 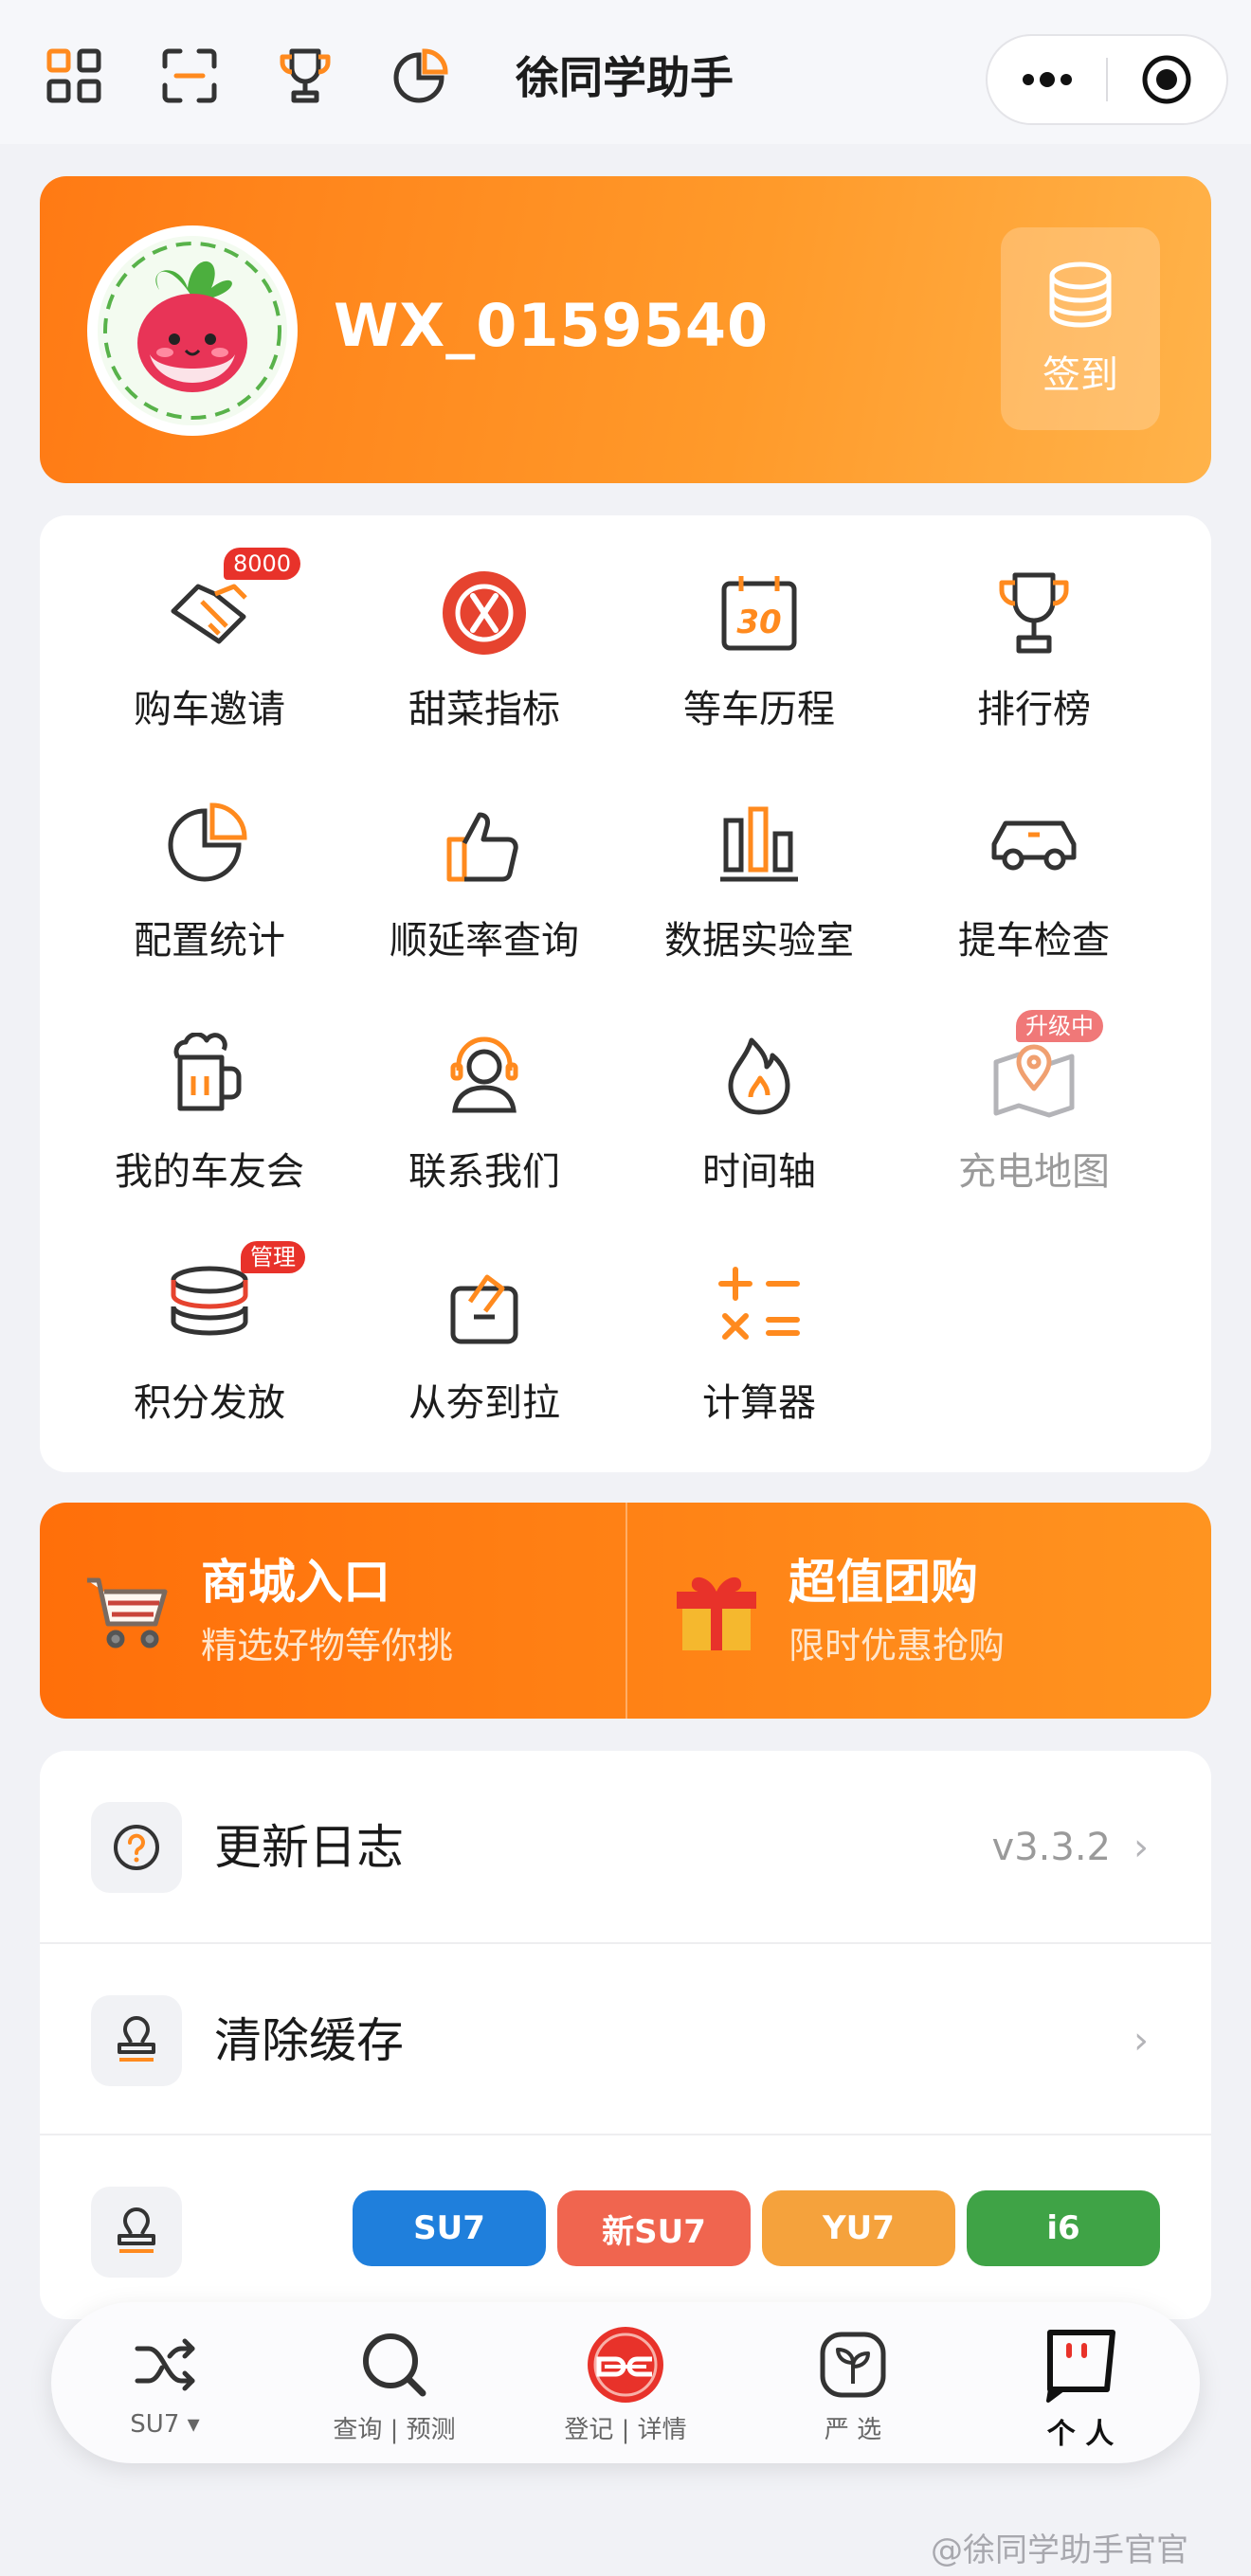 What do you see at coordinates (129, 1610) in the screenshot?
I see `shopping-cart-icon` at bounding box center [129, 1610].